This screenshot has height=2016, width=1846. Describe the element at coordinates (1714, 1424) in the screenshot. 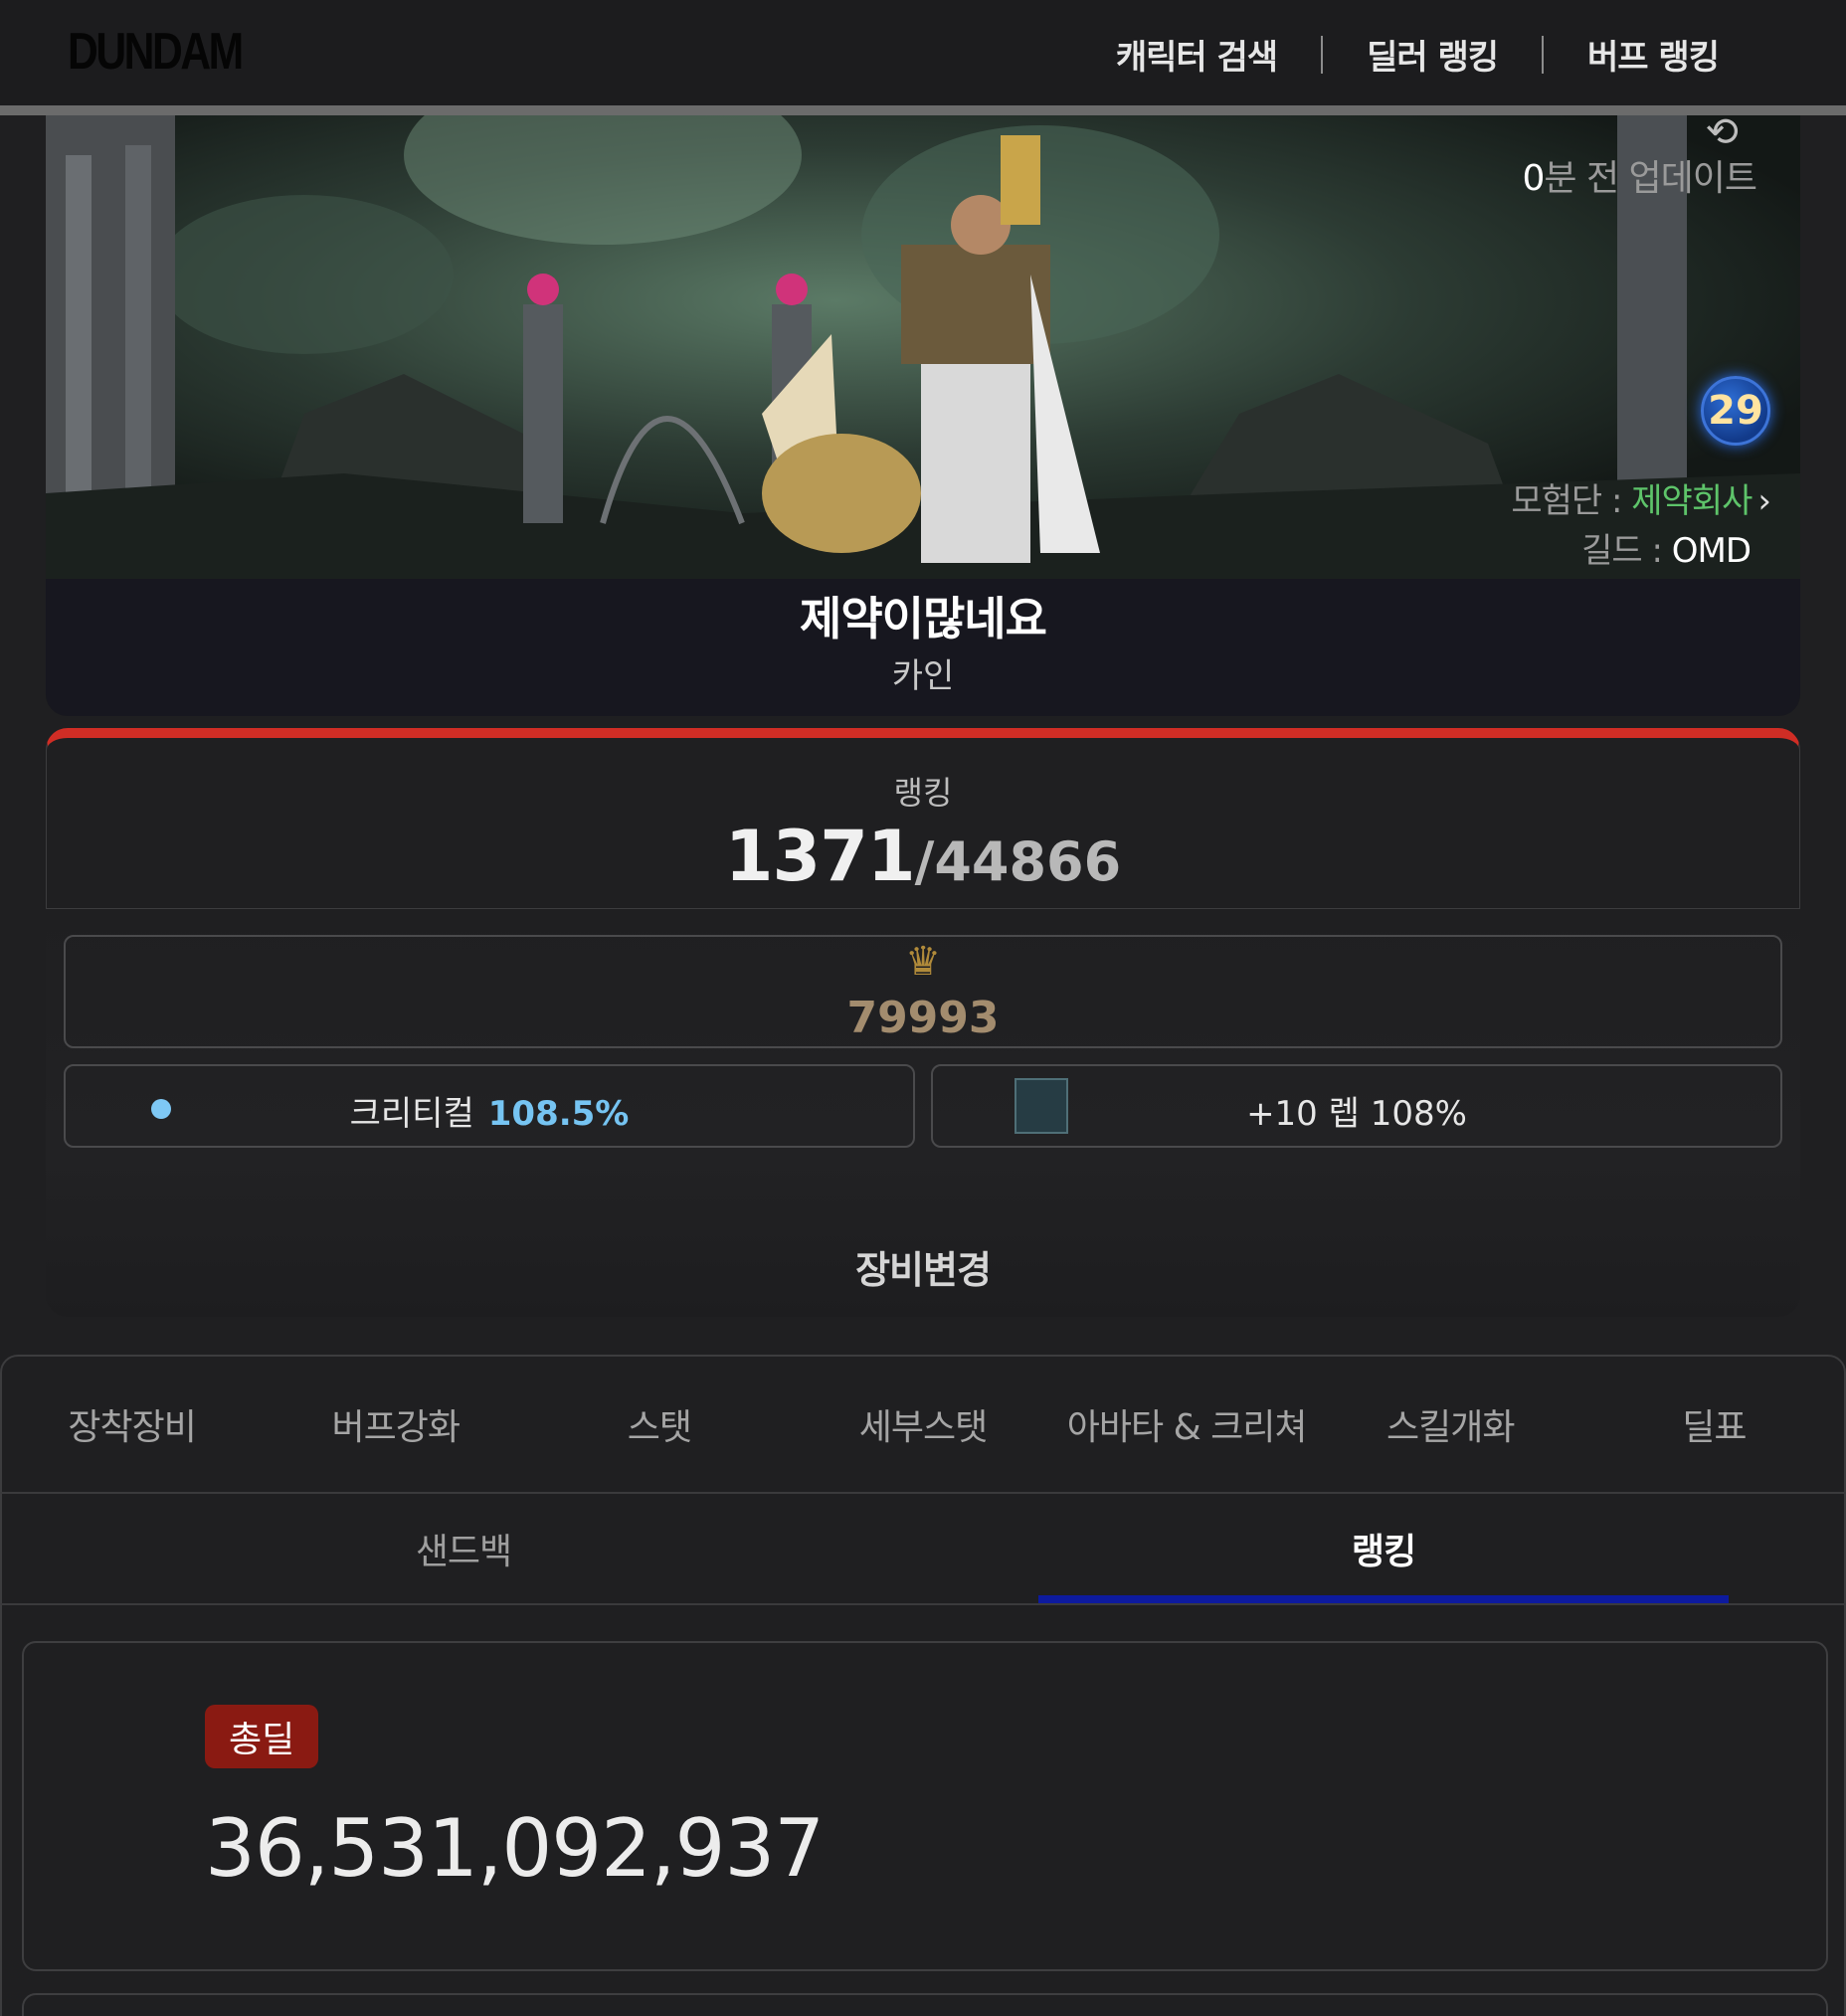

I see `tab-deal-table: 딜표` at that location.